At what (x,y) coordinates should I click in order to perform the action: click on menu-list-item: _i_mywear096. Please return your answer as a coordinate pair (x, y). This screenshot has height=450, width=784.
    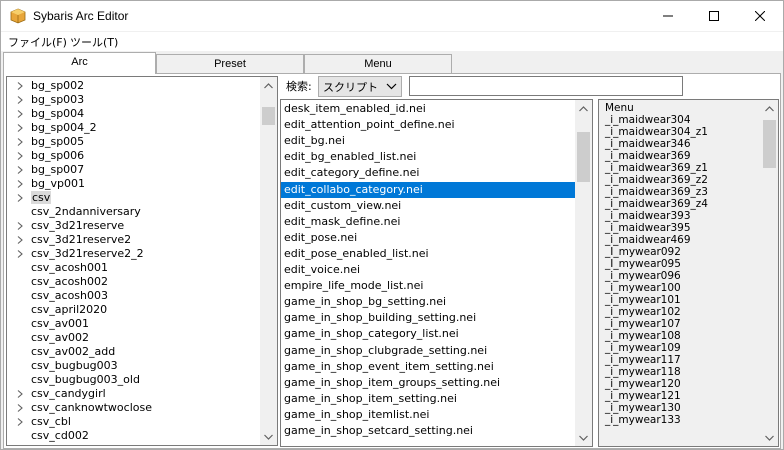
    Looking at the image, I should click on (640, 276).